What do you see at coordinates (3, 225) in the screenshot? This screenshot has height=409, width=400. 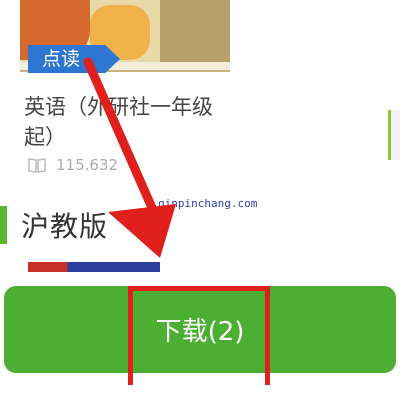 I see `section-accent-bar` at bounding box center [3, 225].